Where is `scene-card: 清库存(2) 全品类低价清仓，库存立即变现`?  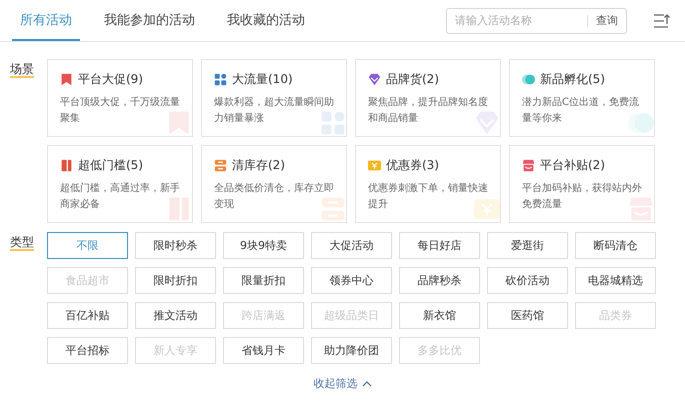 scene-card: 清库存(2) 全品类低价清仓，库存立即变现 is located at coordinates (274, 184).